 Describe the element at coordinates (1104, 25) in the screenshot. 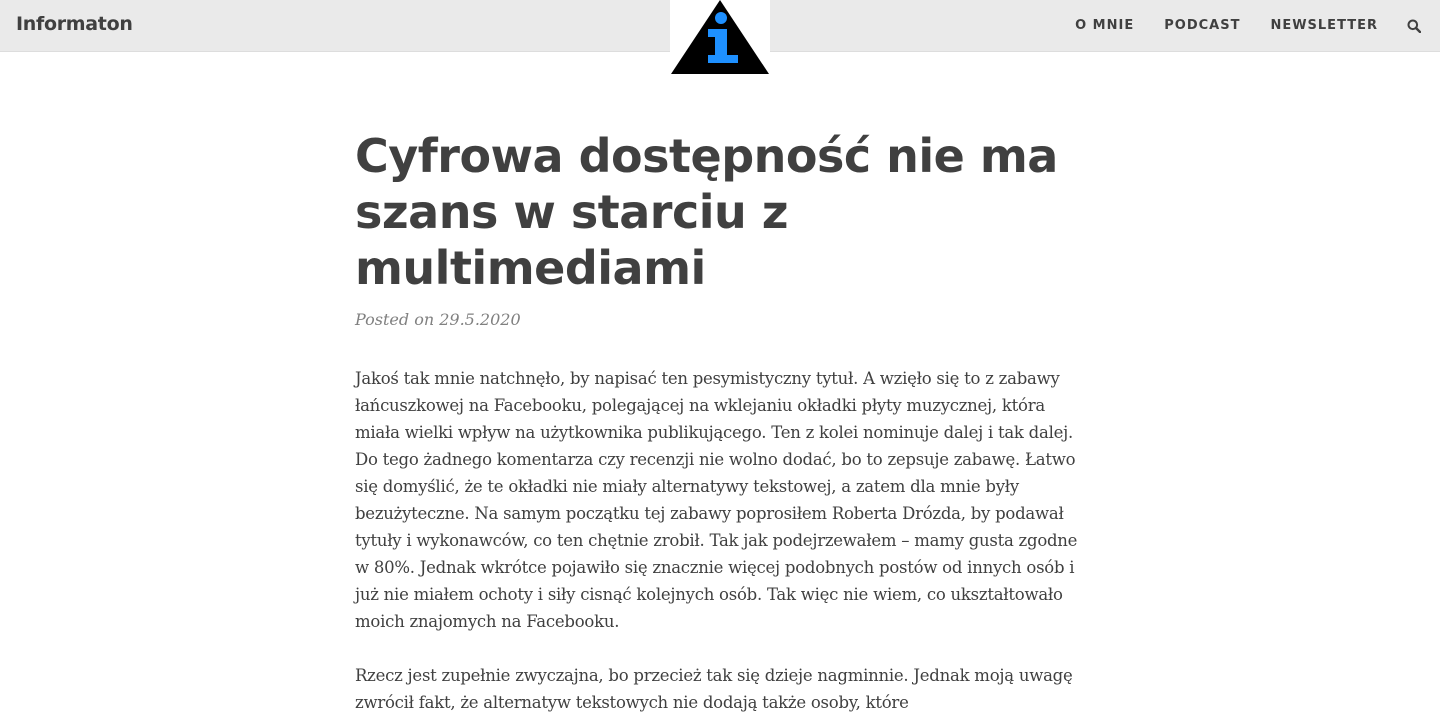

I see `nav-item-o-mnie: O MNIE` at that location.